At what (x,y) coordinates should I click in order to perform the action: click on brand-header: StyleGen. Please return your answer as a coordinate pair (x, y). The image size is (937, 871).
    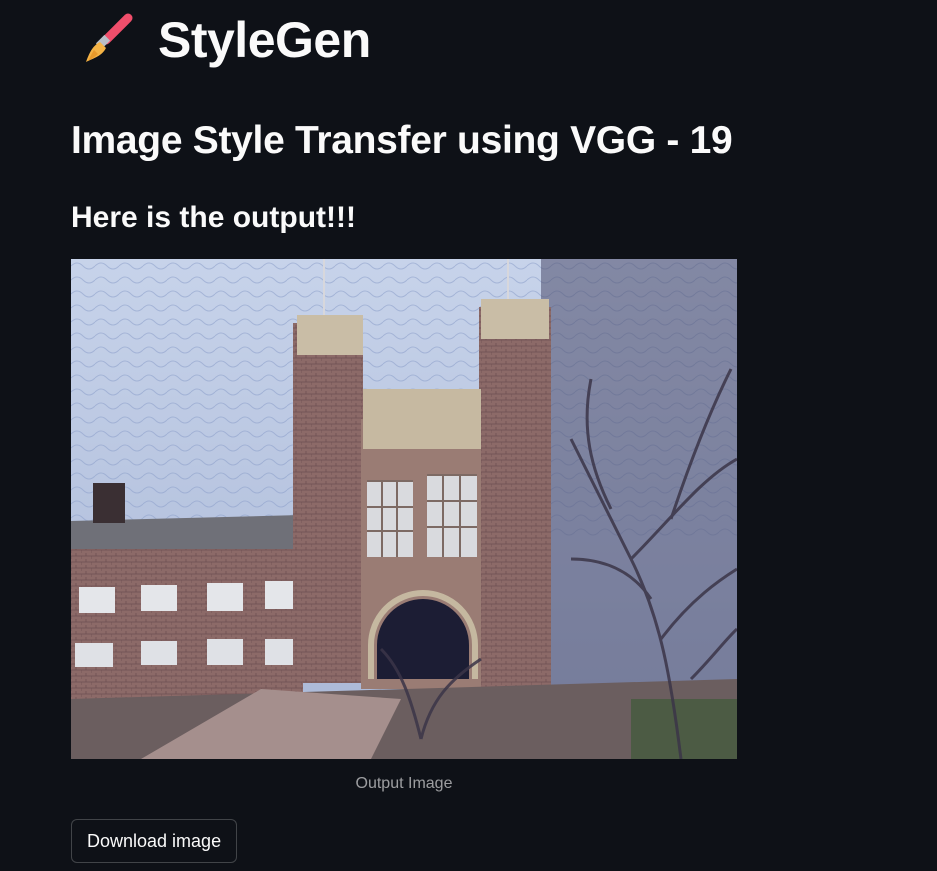
    Looking at the image, I should click on (225, 40).